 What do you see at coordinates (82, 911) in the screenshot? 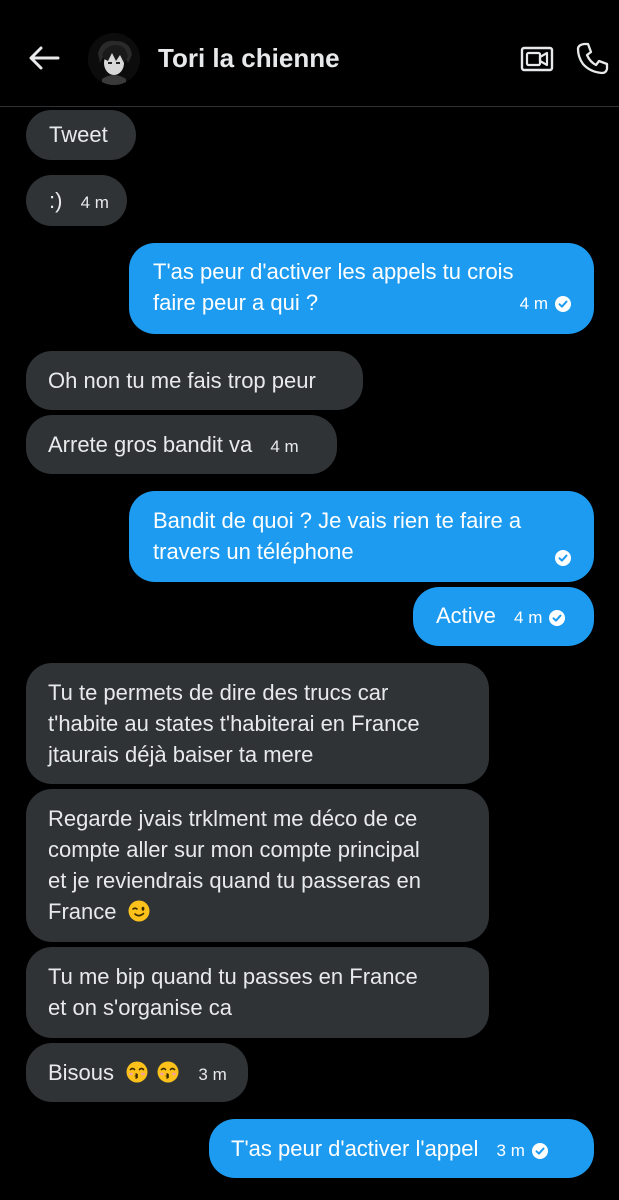
I see `message-text: France` at bounding box center [82, 911].